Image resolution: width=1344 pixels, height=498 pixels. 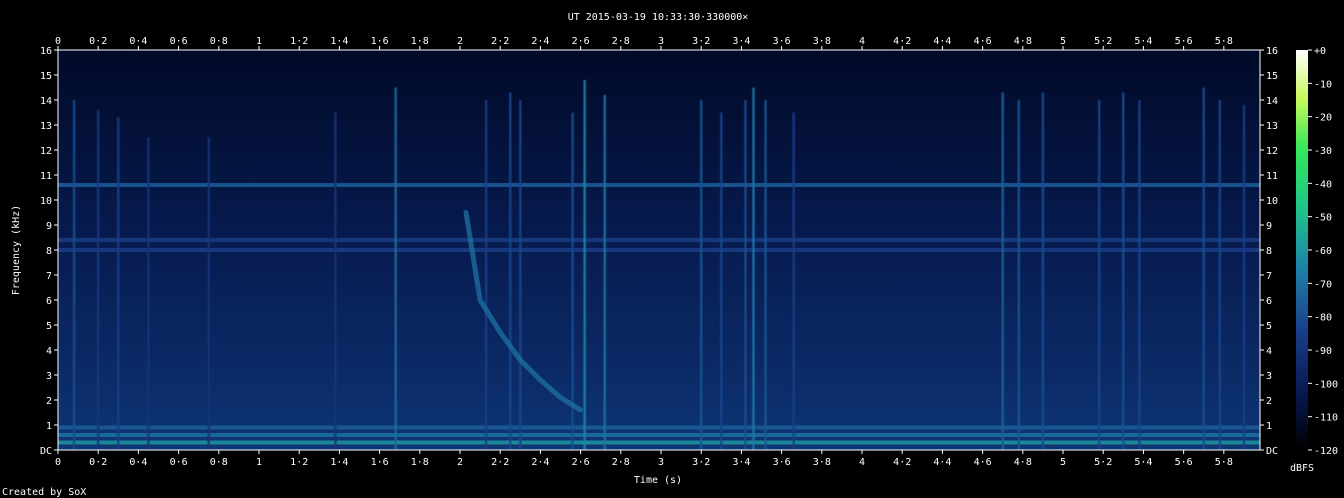 What do you see at coordinates (500, 462) in the screenshot?
I see `x-bottom-tick-label: 2·2` at bounding box center [500, 462].